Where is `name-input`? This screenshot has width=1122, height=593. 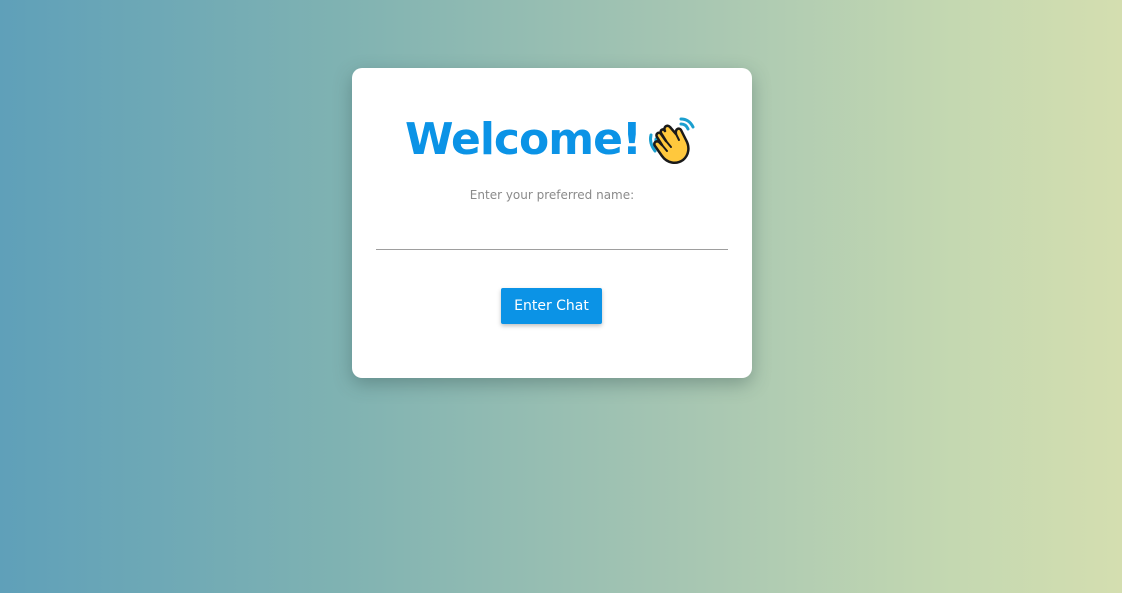
name-input is located at coordinates (552, 235).